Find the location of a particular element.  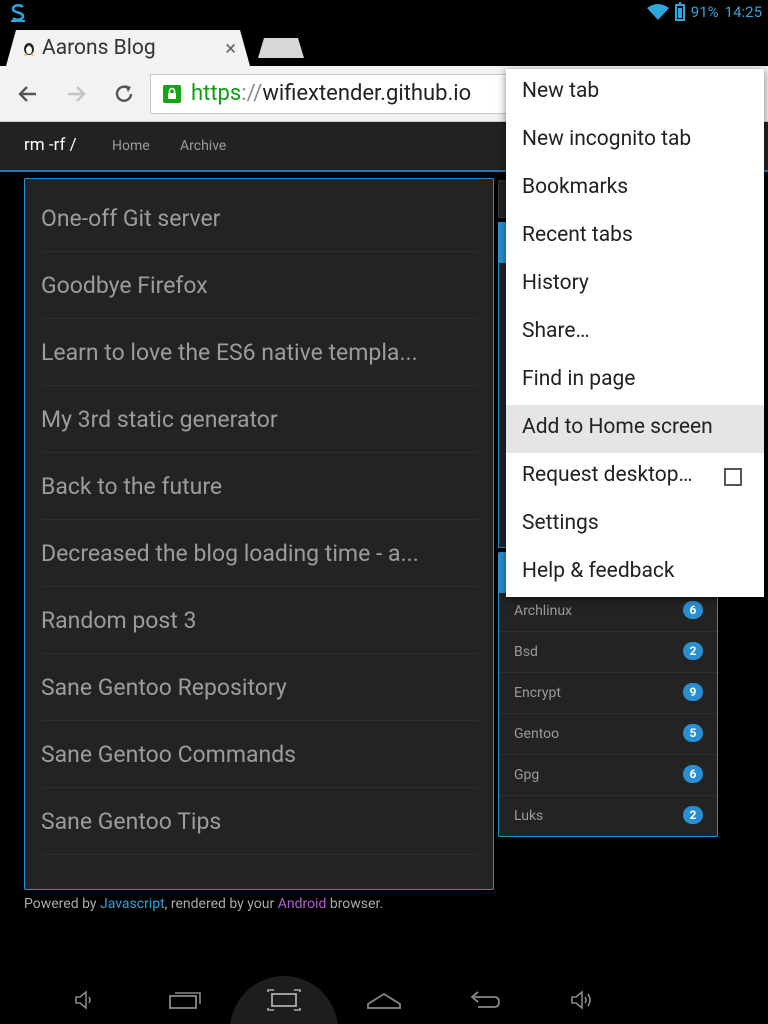

secure-lock-icon is located at coordinates (172, 94).